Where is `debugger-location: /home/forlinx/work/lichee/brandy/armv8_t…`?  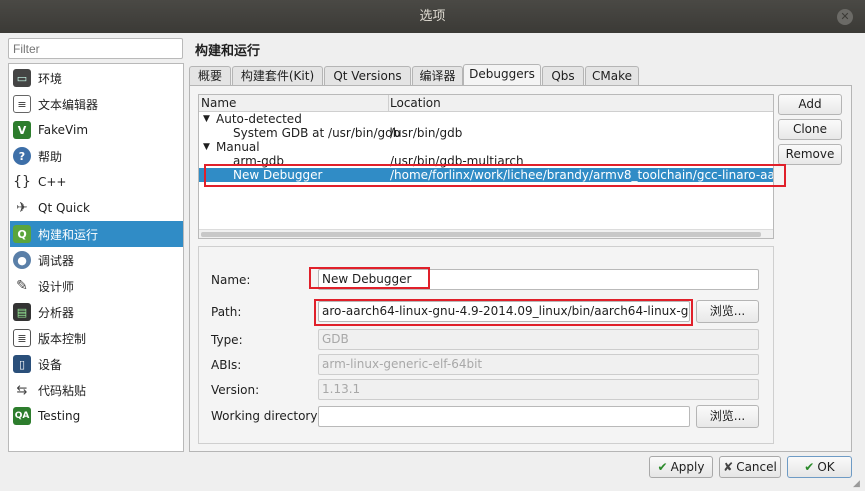 debugger-location: /home/forlinx/work/lichee/brandy/armv8_t… is located at coordinates (582, 175).